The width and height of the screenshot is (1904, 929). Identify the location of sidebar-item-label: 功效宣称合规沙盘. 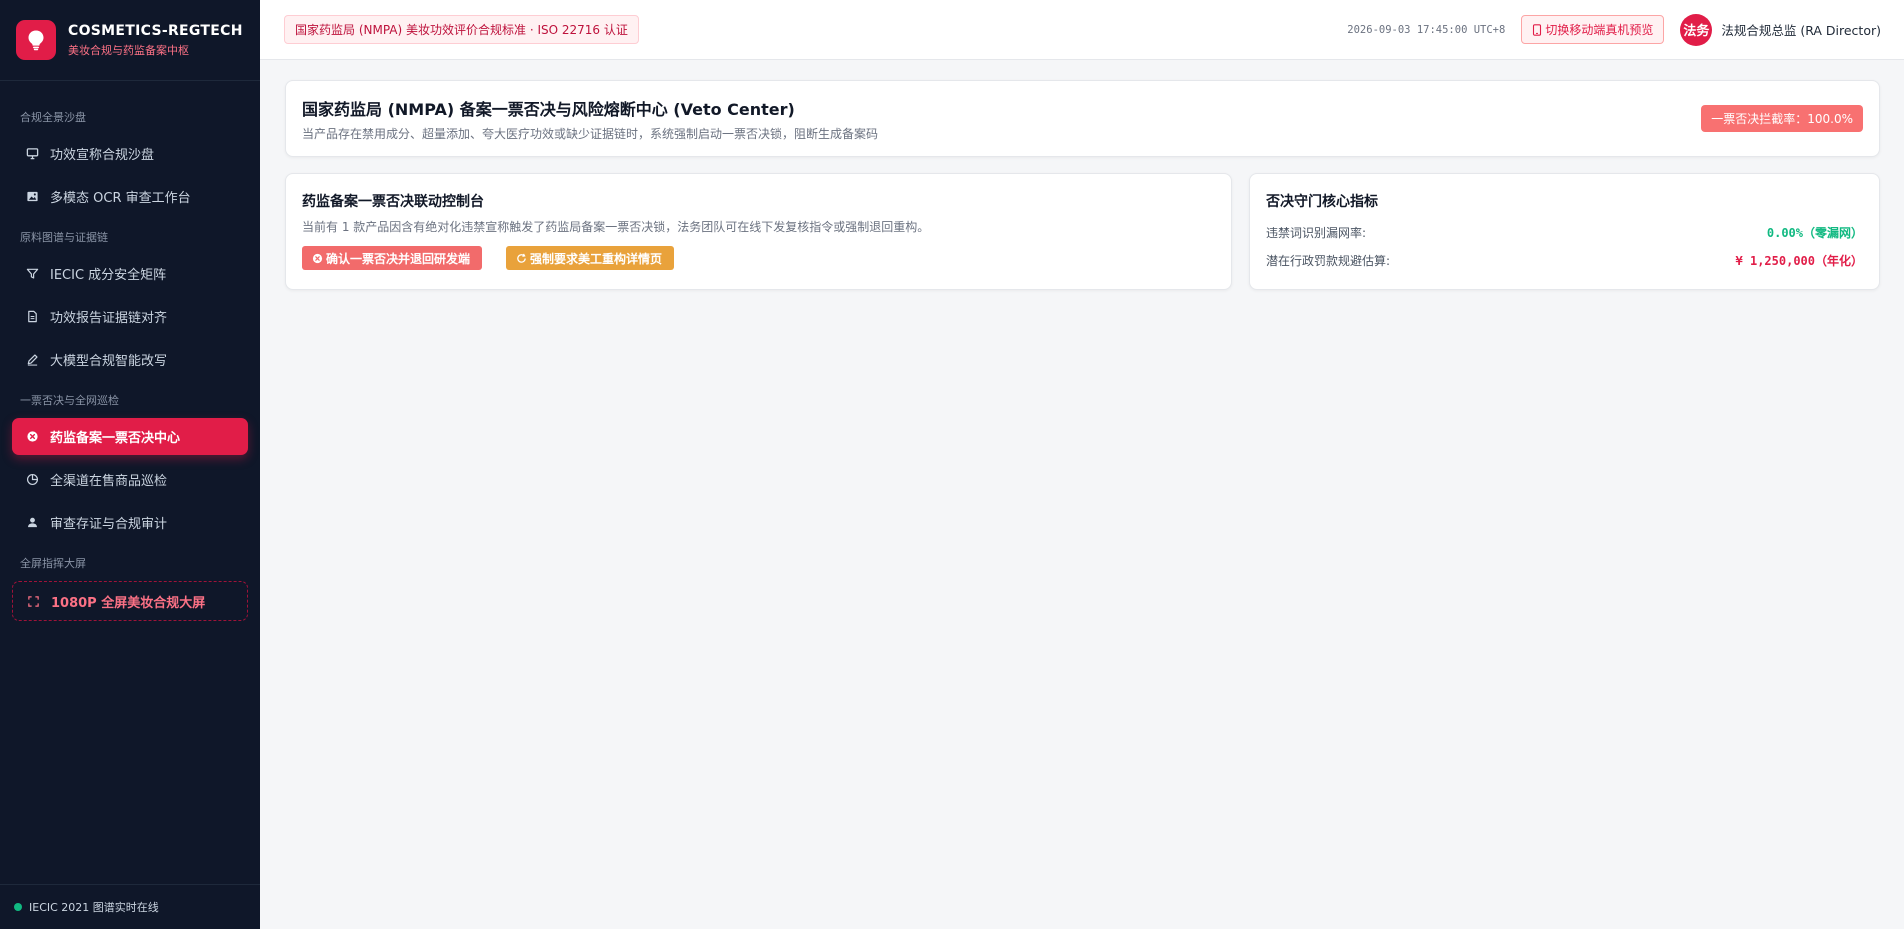
(102, 155).